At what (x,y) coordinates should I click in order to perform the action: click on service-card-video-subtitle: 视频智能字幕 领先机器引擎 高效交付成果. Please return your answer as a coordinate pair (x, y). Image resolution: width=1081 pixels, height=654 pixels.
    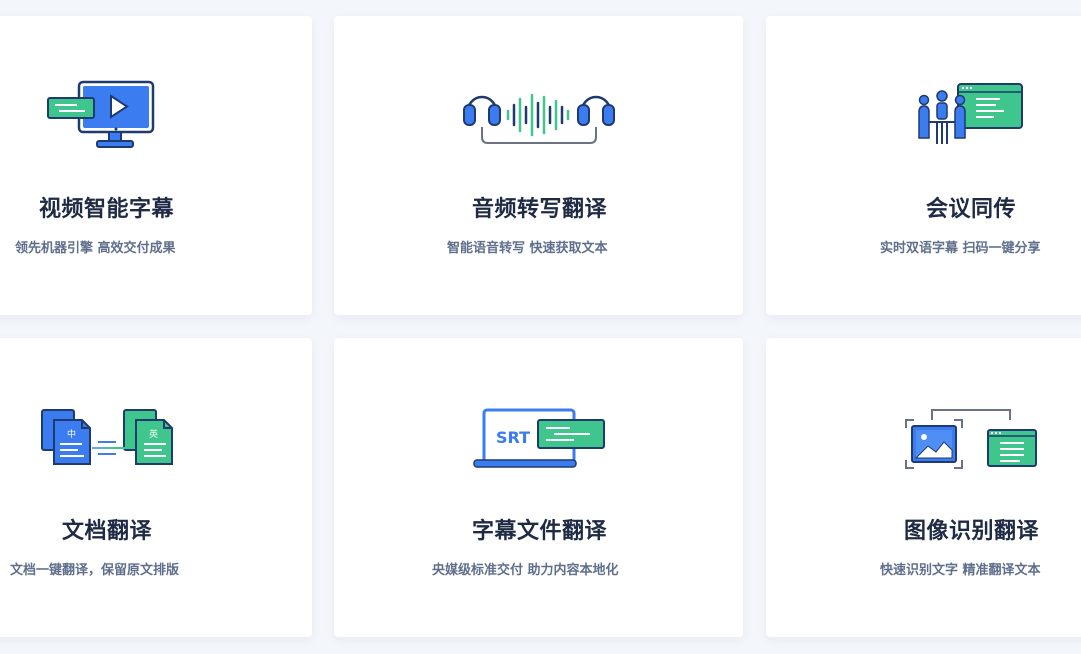
    Looking at the image, I should click on (156, 165).